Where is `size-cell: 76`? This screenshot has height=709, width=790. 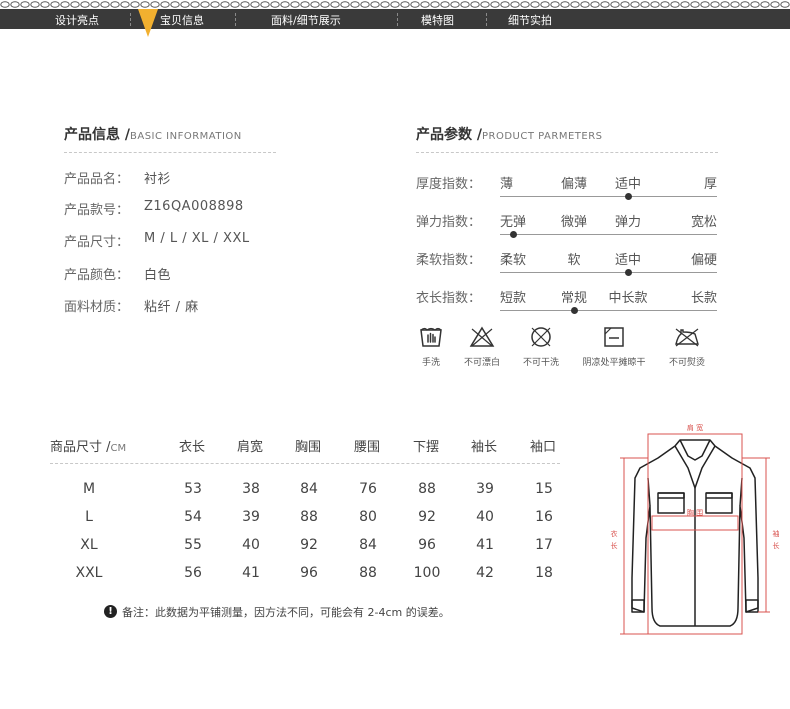 size-cell: 76 is located at coordinates (368, 489).